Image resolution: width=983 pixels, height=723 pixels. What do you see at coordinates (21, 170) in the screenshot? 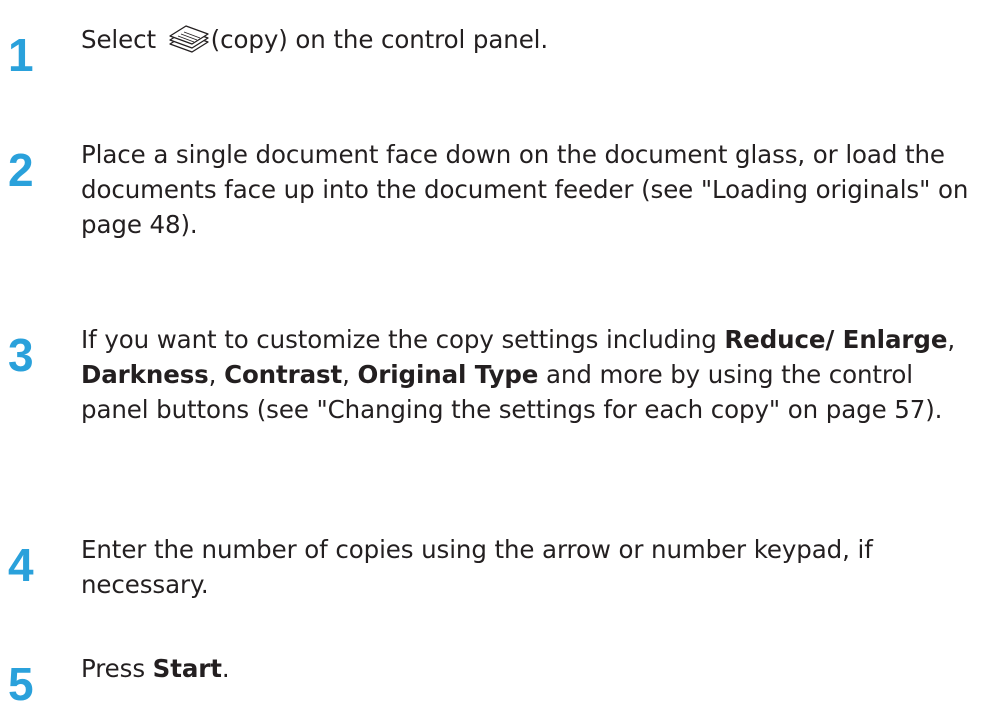
I see `step-number: 2` at bounding box center [21, 170].